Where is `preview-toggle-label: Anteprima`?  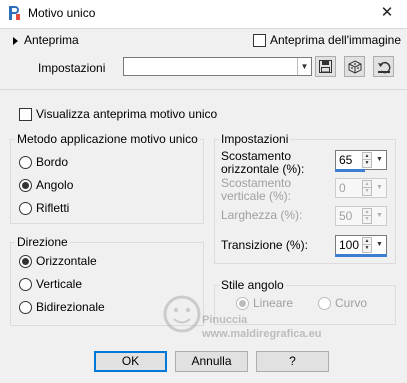
preview-toggle-label: Anteprima is located at coordinates (51, 40).